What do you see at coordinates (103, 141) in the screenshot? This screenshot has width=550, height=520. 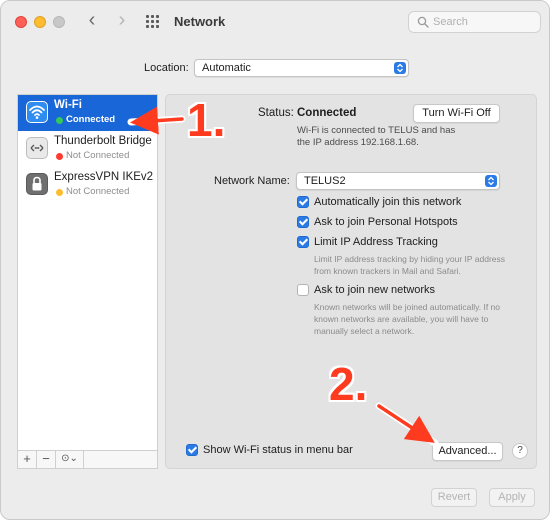 I see `service-name: Thunderbolt Bridge` at bounding box center [103, 141].